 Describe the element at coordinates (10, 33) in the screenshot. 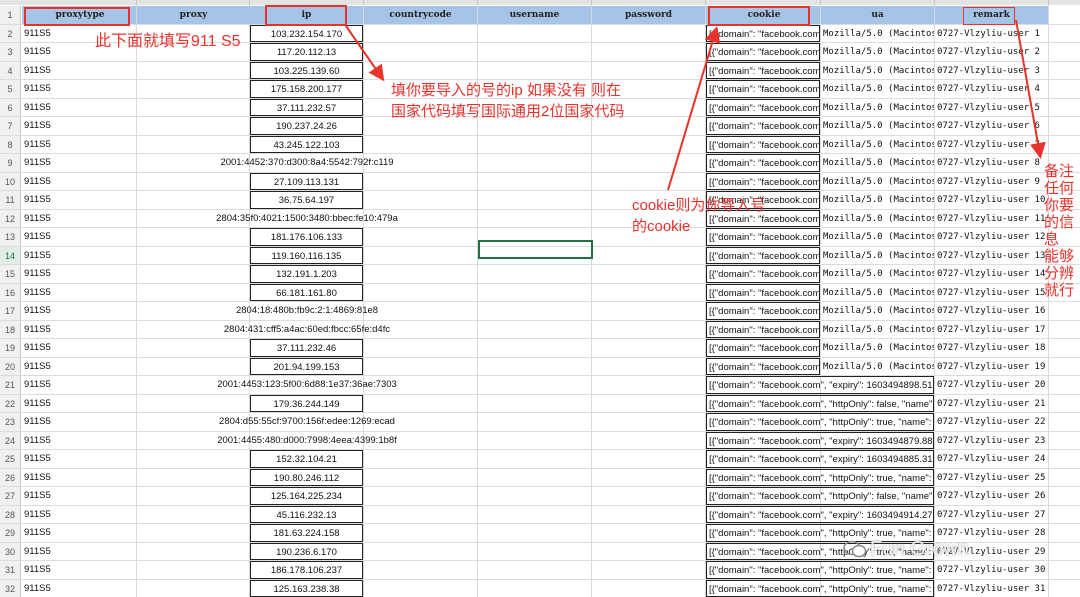

I see `row-number: 2` at that location.